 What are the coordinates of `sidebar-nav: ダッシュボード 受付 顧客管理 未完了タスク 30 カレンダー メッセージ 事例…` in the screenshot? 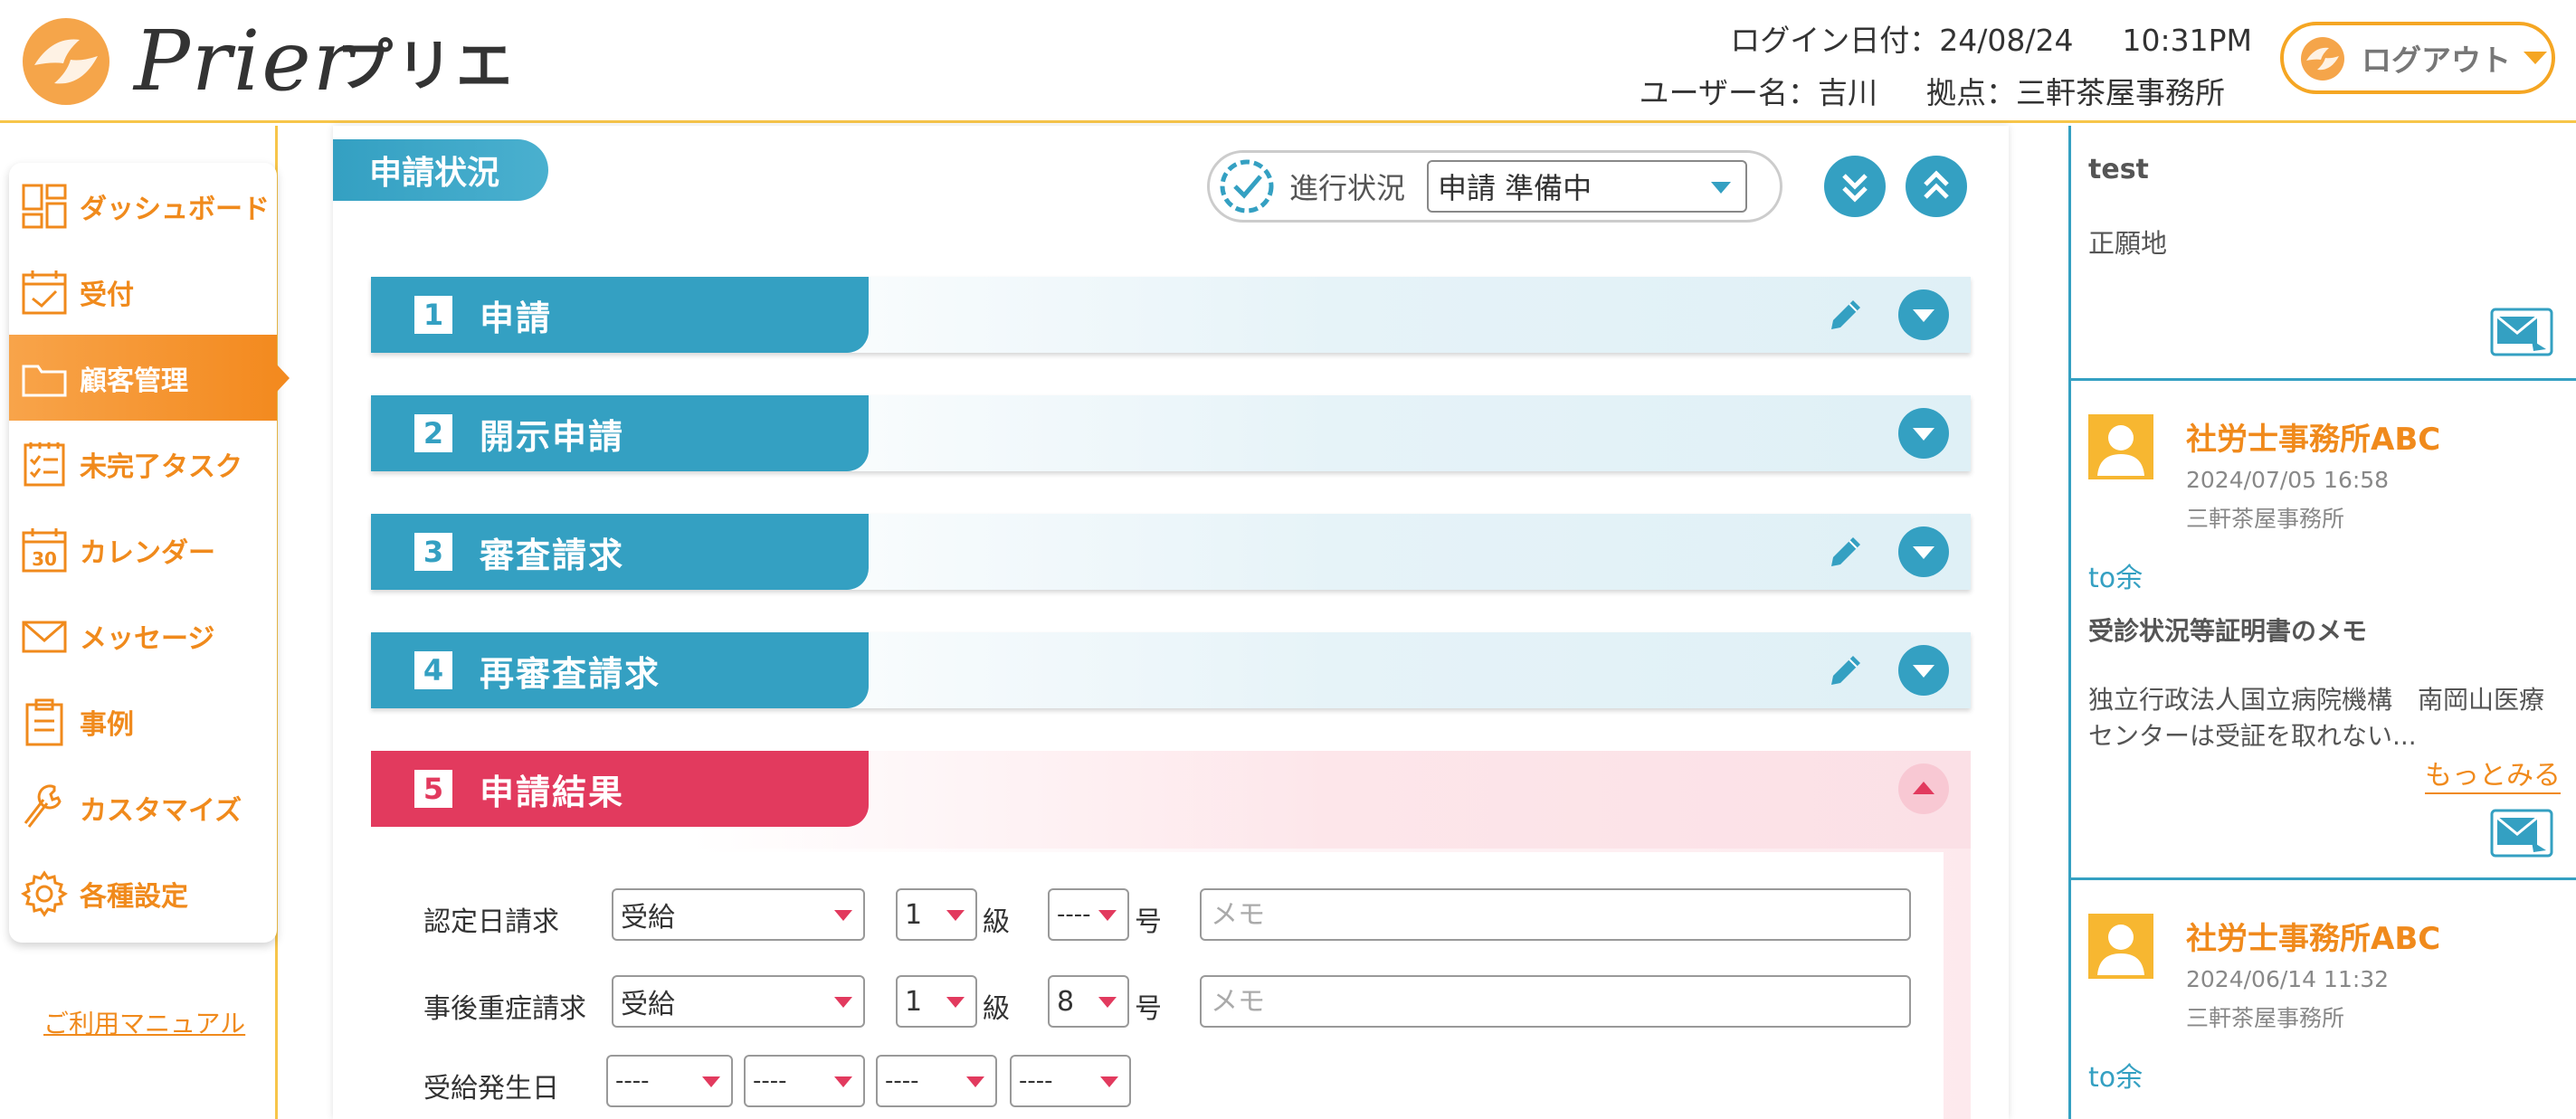 It's located at (149, 553).